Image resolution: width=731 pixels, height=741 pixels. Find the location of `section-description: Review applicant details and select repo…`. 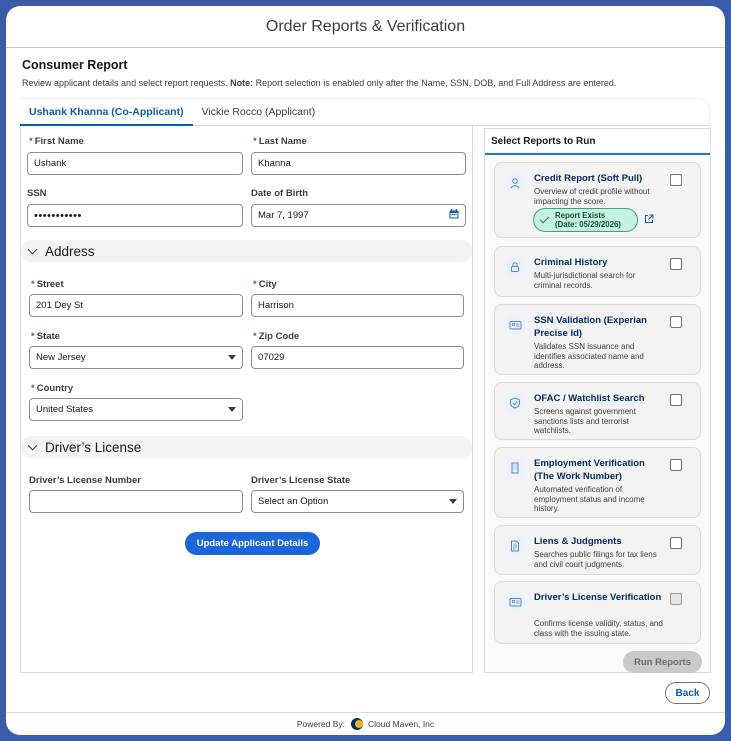

section-description: Review applicant details and select repo… is located at coordinates (365, 83).